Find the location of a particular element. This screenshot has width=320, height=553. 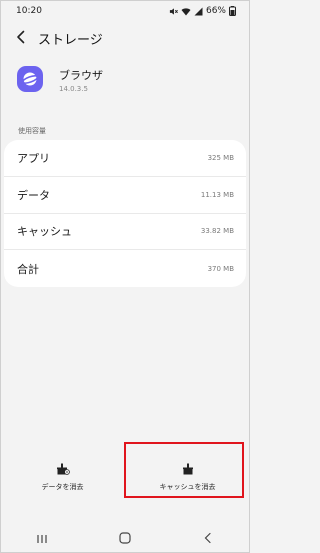

back-nav-button is located at coordinates (208, 538).